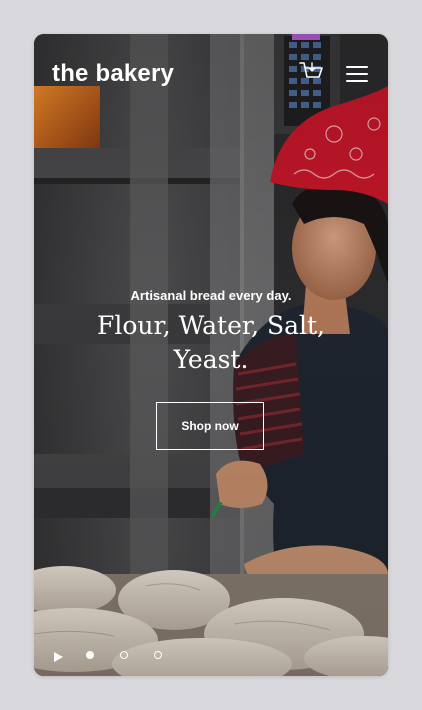  I want to click on shop-now-button: Shop now, so click(210, 426).